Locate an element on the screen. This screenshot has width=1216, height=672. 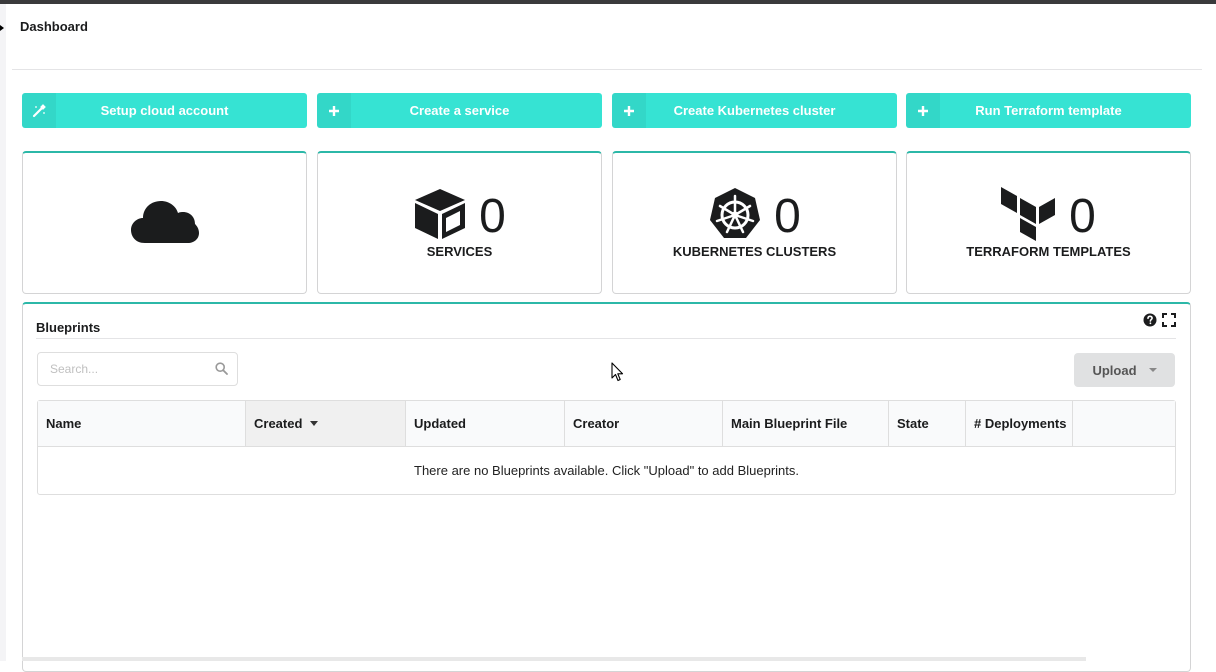
action-label: Setup cloud account is located at coordinates (164, 110).